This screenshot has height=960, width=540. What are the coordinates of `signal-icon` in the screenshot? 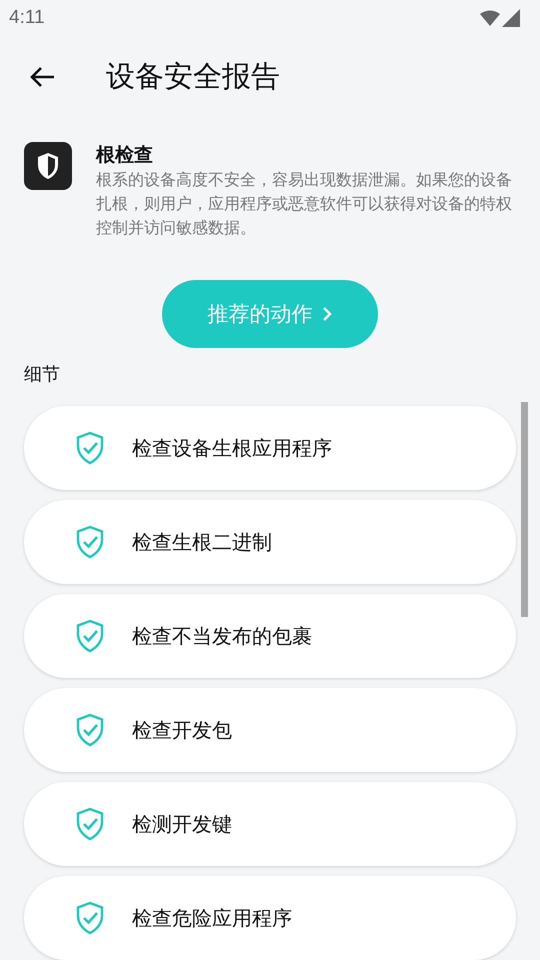 It's located at (511, 17).